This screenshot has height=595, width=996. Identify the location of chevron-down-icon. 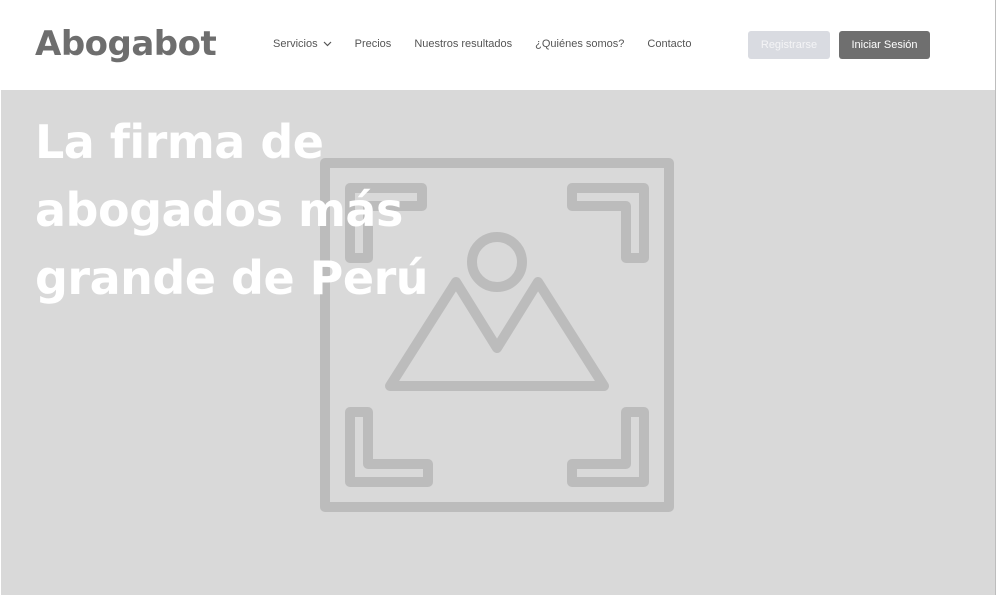
(327, 44).